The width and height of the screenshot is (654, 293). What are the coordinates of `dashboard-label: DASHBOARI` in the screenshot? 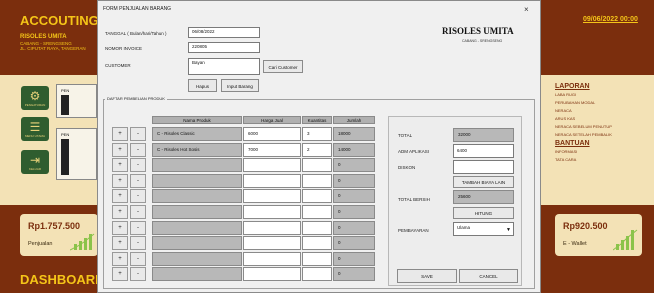 It's located at (59, 279).